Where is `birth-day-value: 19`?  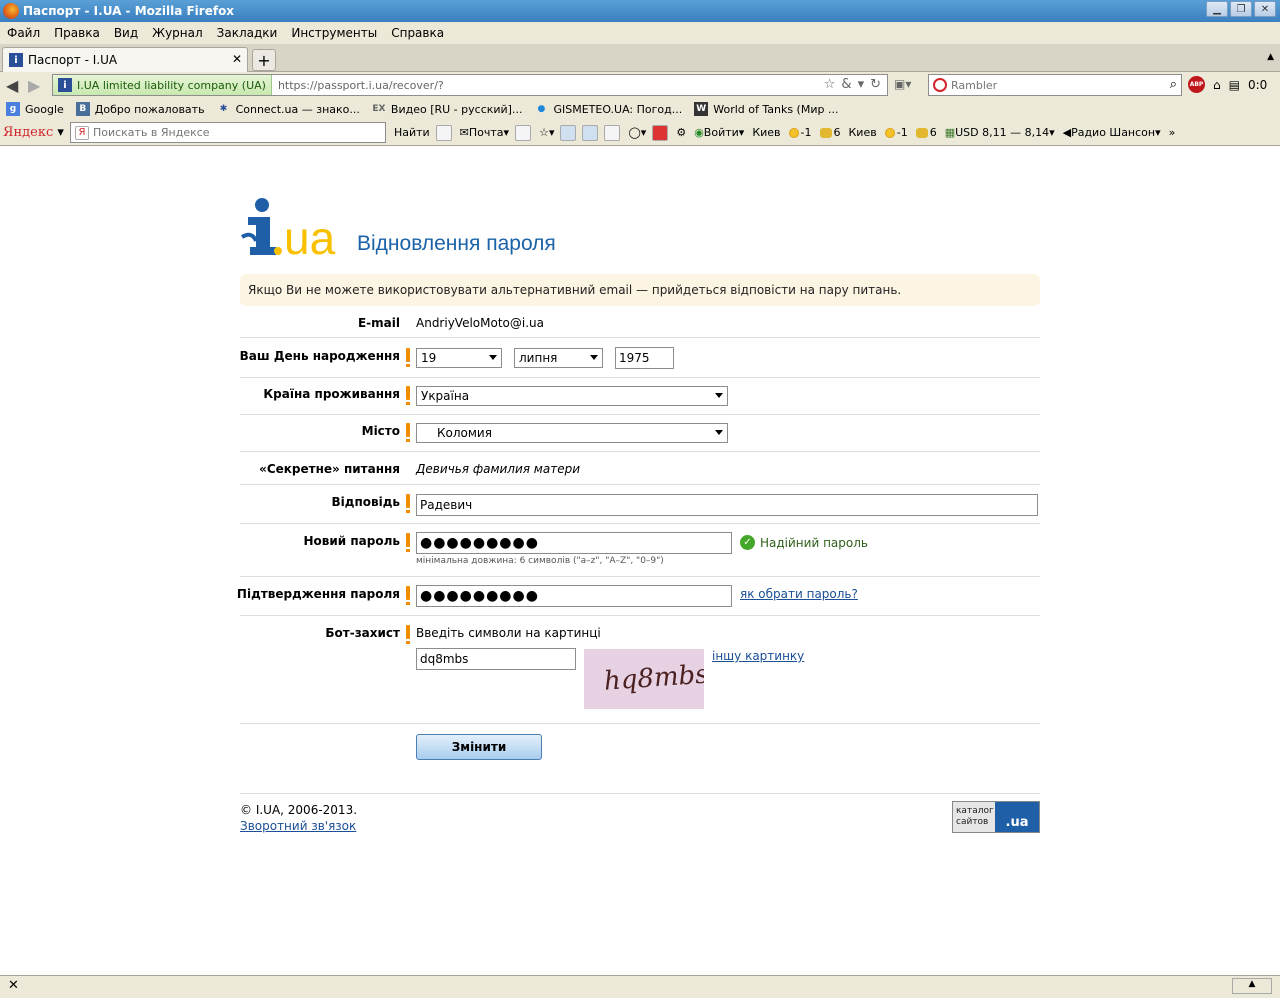 birth-day-value: 19 is located at coordinates (429, 358).